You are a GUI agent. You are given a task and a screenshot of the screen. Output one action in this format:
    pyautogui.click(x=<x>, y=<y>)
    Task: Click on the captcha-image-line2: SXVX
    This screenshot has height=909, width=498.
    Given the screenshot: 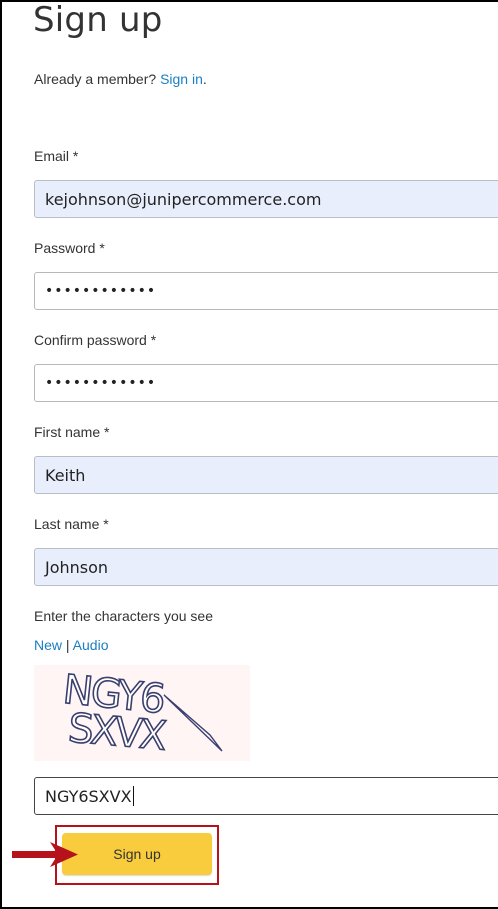 What is the action you would take?
    pyautogui.click(x=117, y=732)
    